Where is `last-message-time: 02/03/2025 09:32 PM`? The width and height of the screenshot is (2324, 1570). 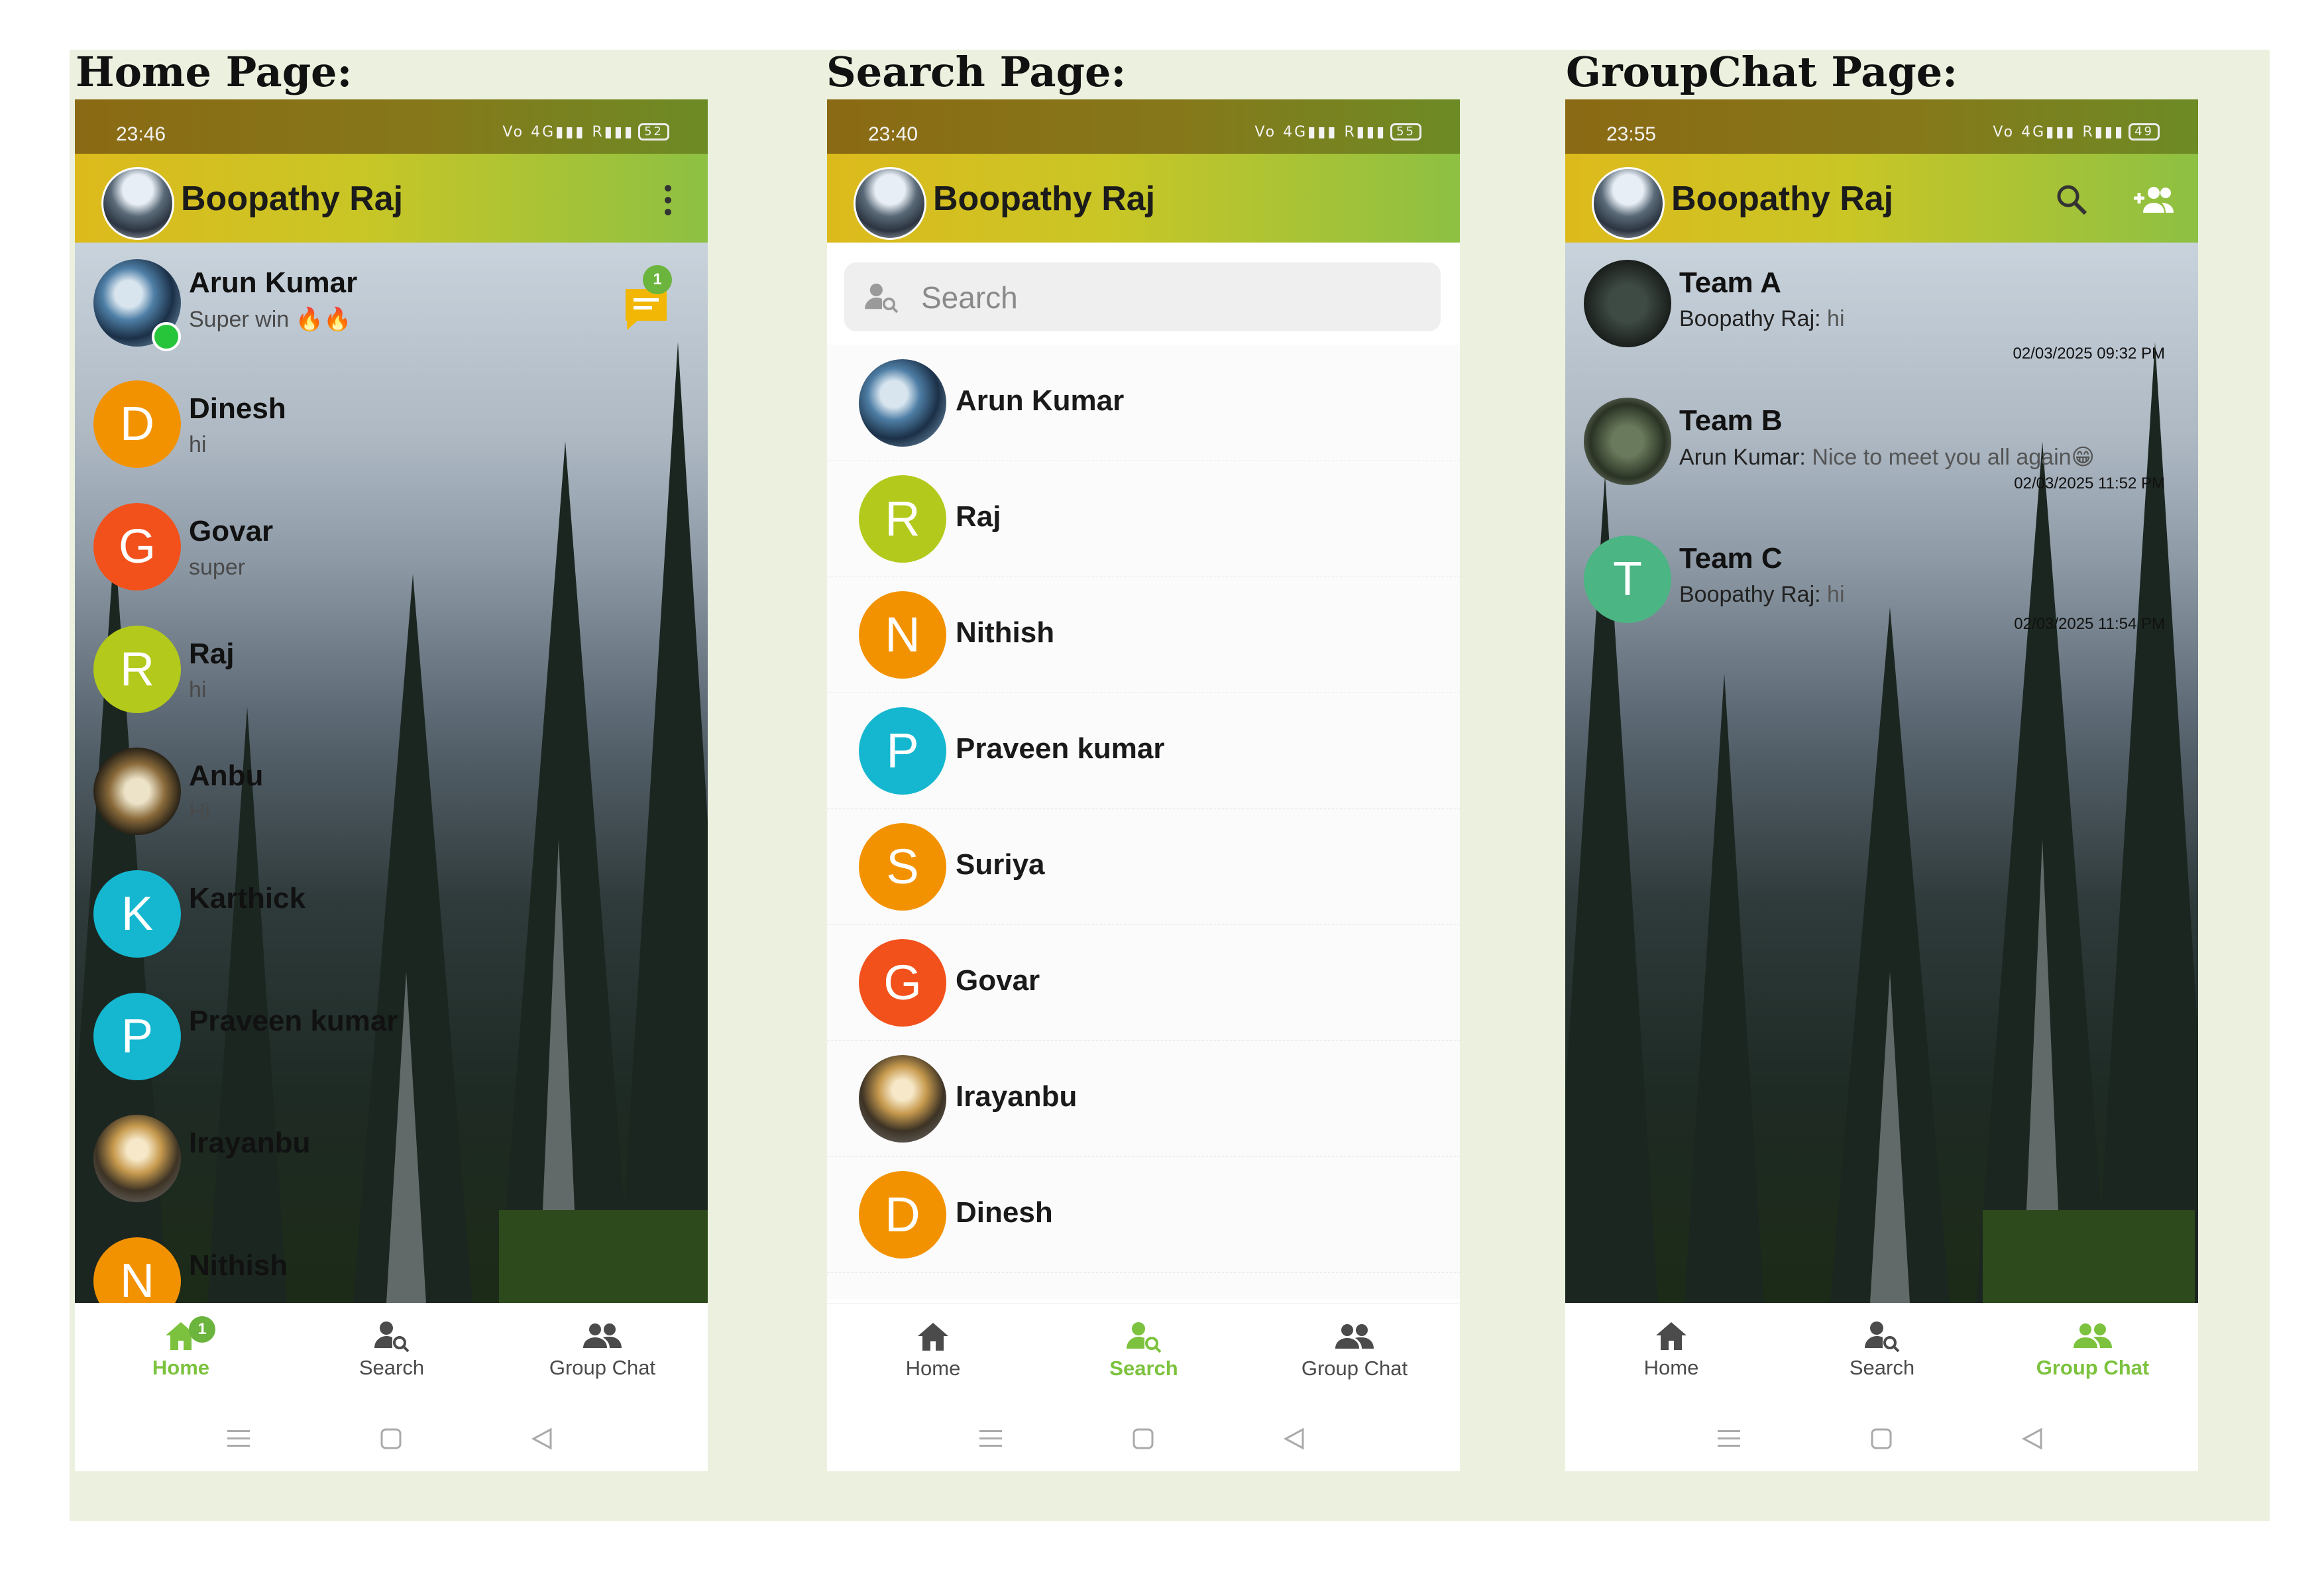
last-message-time: 02/03/2025 09:32 PM is located at coordinates (2089, 354).